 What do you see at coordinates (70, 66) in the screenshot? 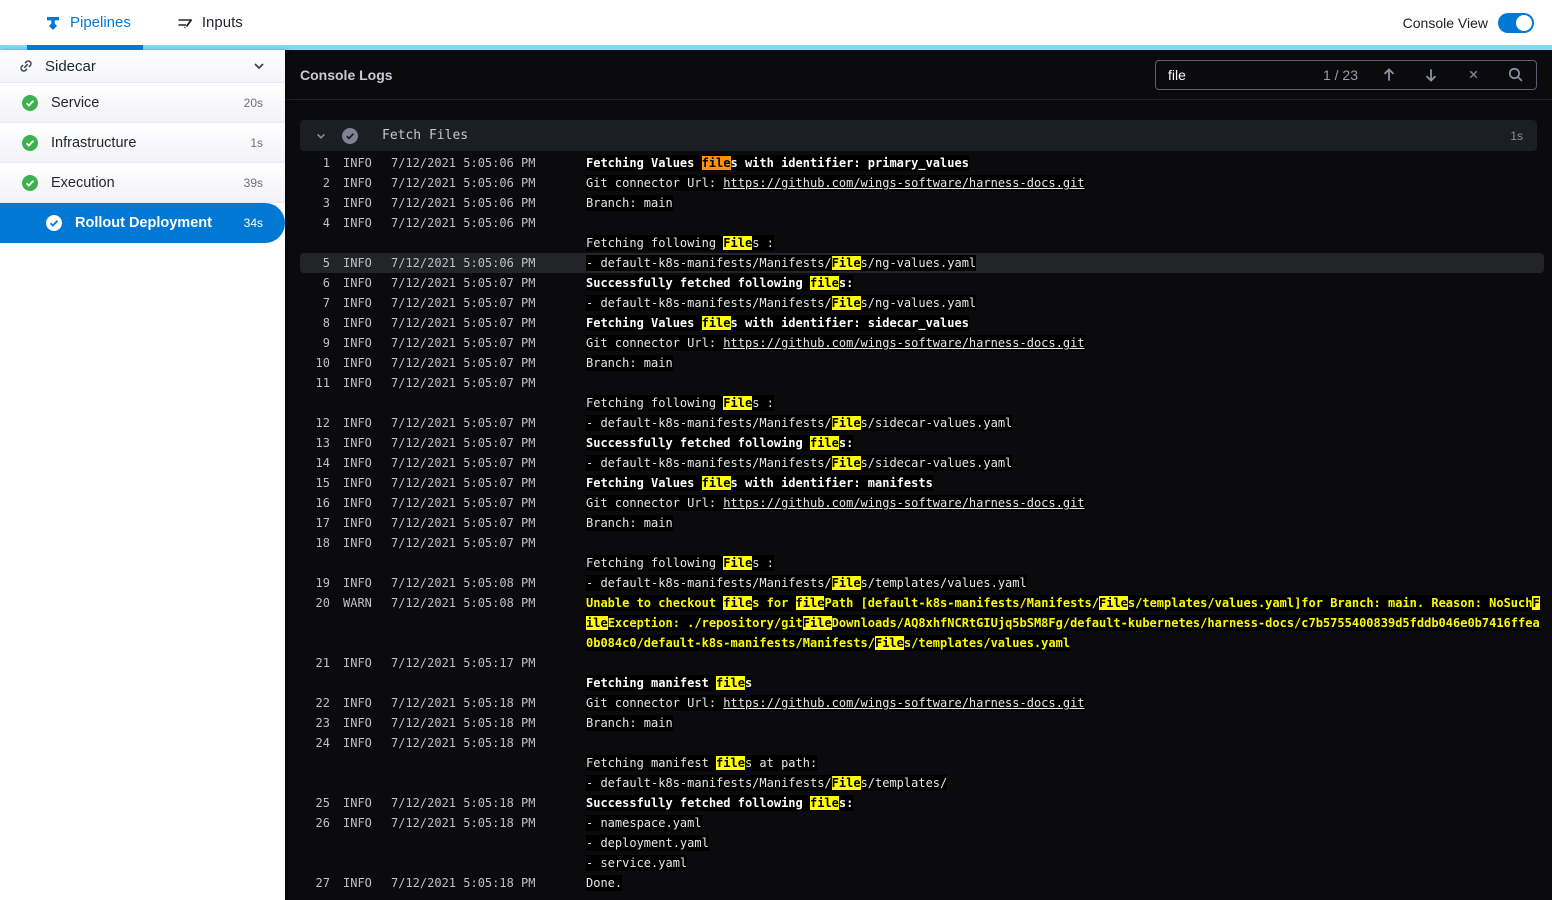
I see `sidebar-group-label: Sidecar` at bounding box center [70, 66].